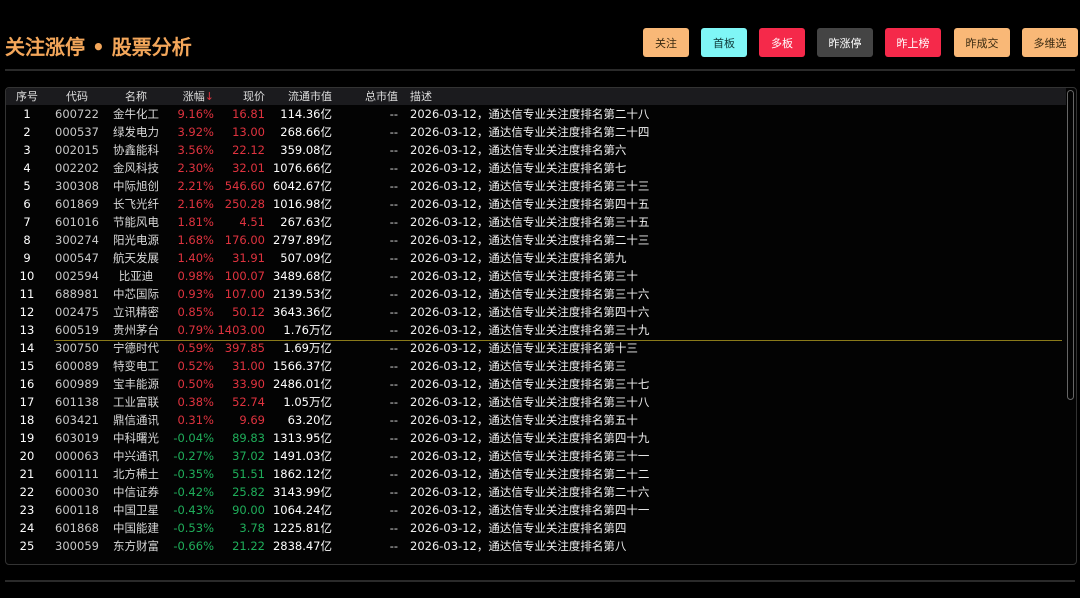  I want to click on cell-name: 中科曙光, so click(136, 438).